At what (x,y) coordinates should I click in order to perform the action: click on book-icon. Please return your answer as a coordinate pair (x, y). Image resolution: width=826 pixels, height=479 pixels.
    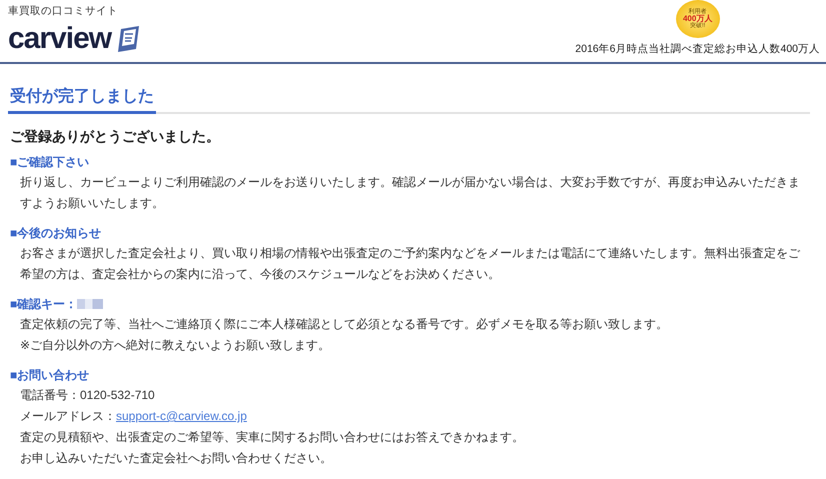
    Looking at the image, I should click on (128, 39).